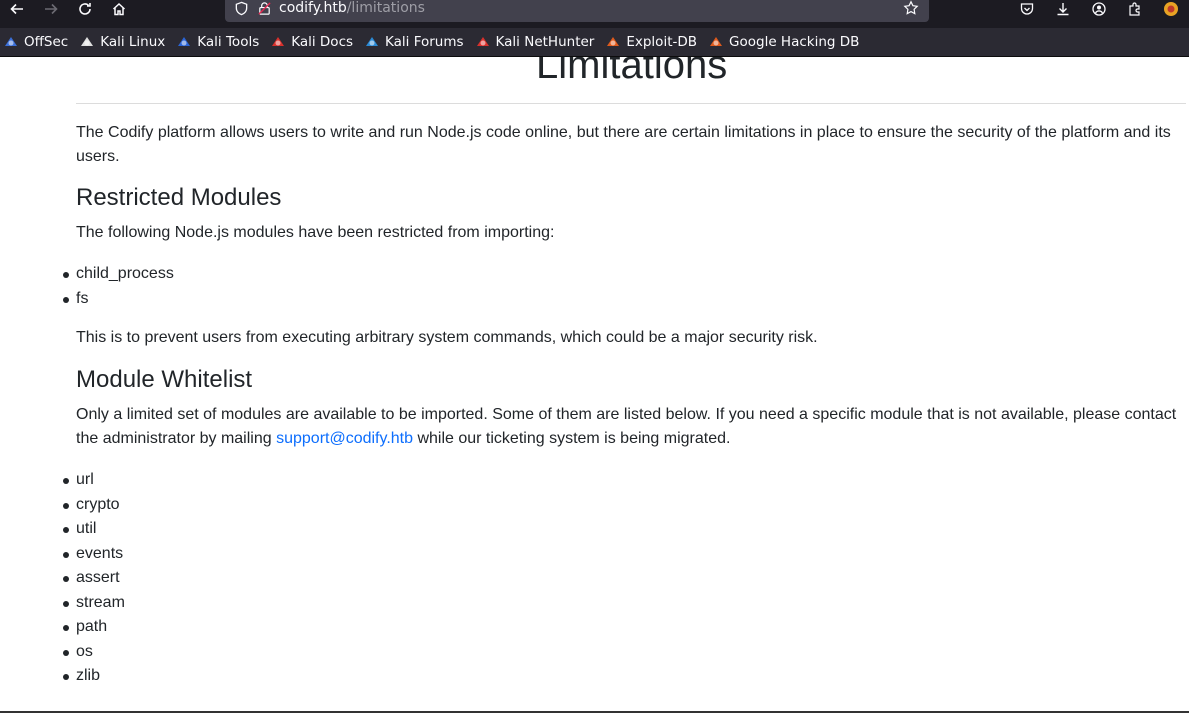 Image resolution: width=1189 pixels, height=713 pixels. Describe the element at coordinates (133, 42) in the screenshot. I see `bookmark-label: Kali Linux` at that location.